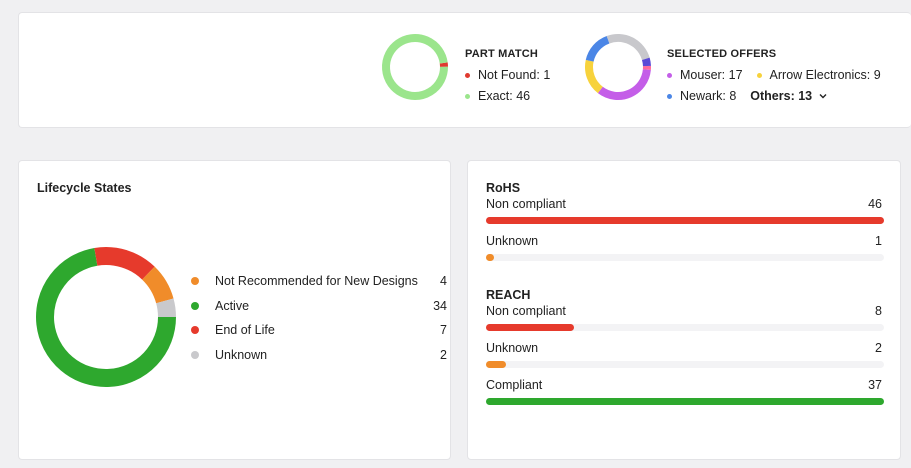 The height and width of the screenshot is (468, 911). I want to click on unknown-label: Unknown, so click(241, 355).